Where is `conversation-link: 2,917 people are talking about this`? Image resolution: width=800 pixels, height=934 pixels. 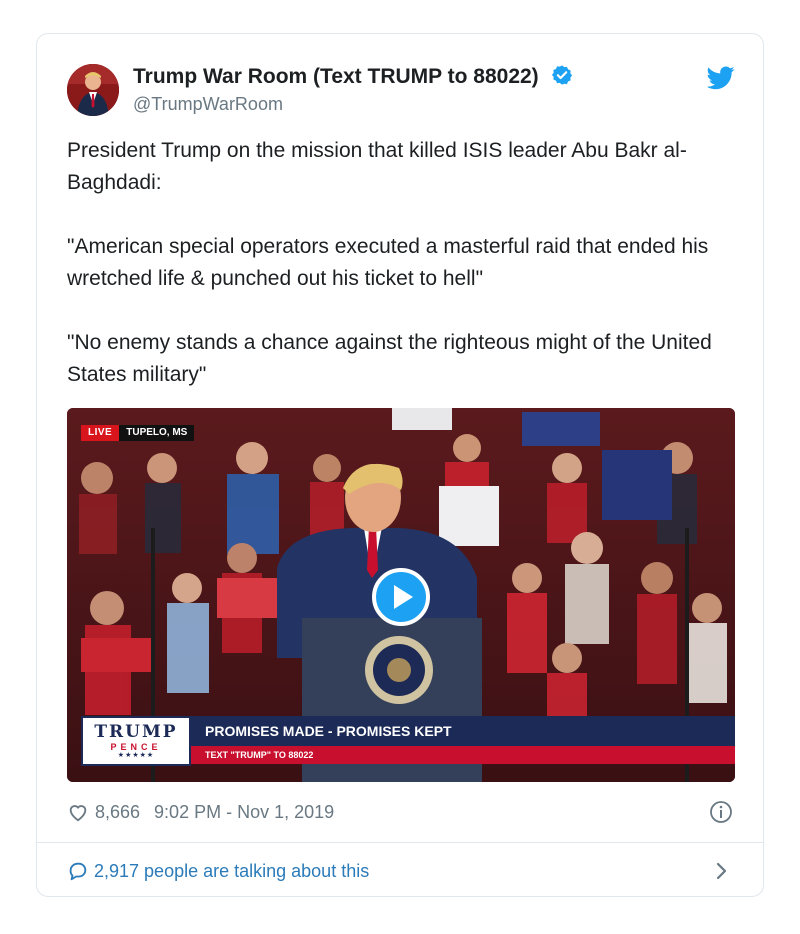 conversation-link: 2,917 people are talking about this is located at coordinates (218, 871).